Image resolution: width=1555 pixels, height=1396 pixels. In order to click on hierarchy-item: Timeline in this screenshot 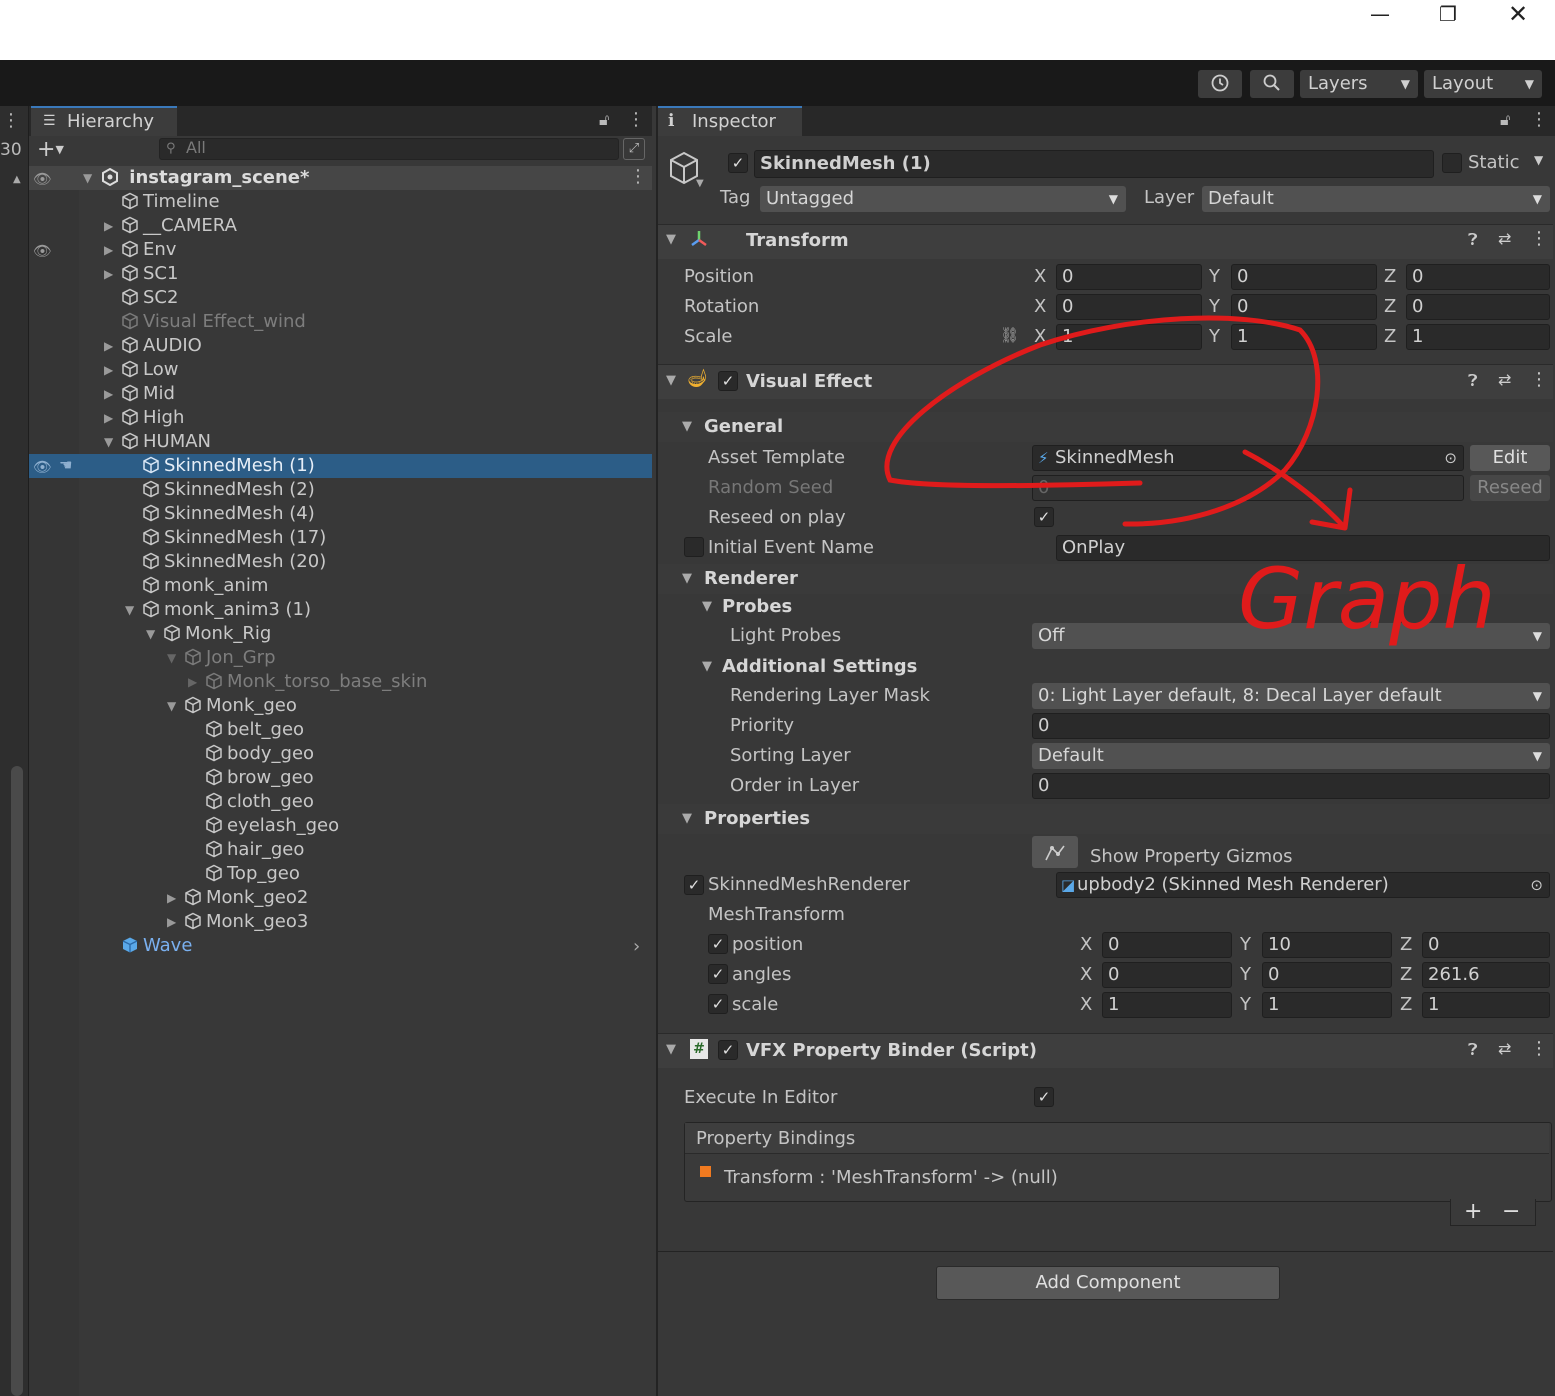, I will do `click(170, 202)`.